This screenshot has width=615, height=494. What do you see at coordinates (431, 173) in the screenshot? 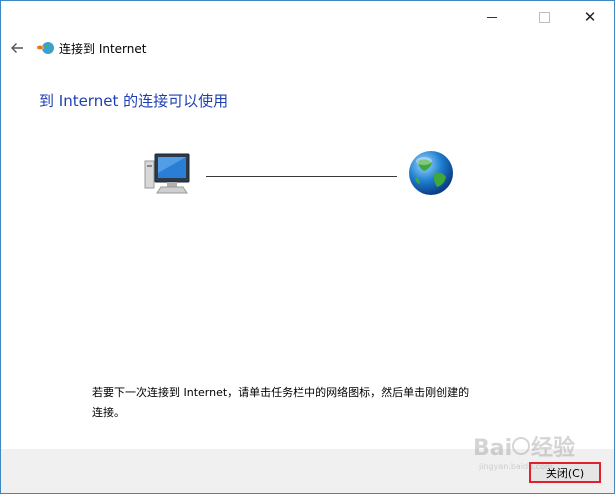
I see `globe-icon` at bounding box center [431, 173].